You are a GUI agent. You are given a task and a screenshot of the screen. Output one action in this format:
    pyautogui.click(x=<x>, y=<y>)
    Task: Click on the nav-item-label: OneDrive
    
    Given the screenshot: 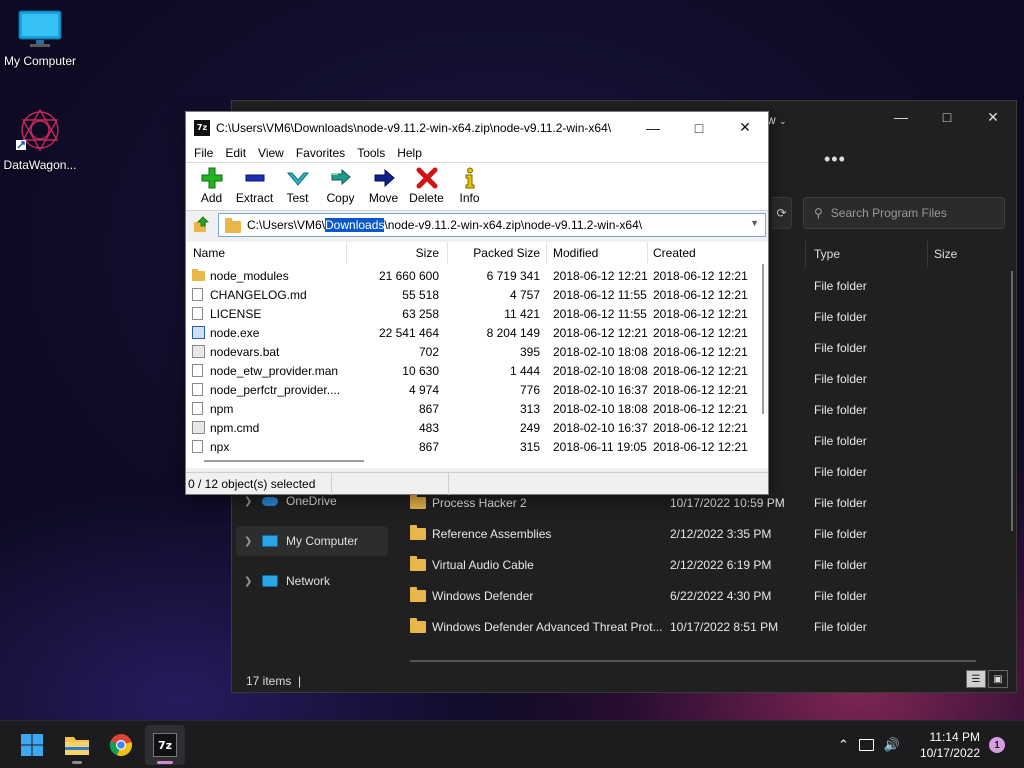 What is the action you would take?
    pyautogui.click(x=311, y=501)
    